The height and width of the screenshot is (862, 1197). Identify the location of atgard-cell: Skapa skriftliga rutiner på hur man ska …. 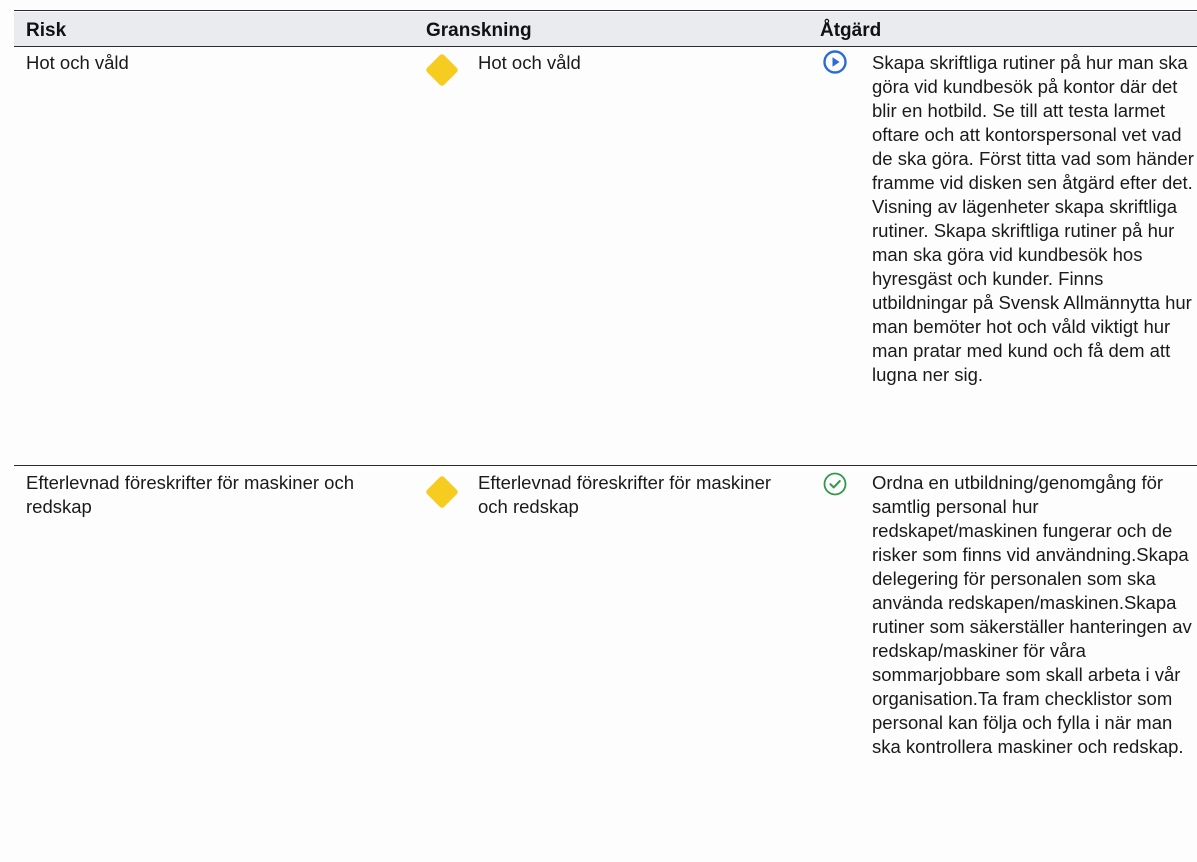
(1033, 218).